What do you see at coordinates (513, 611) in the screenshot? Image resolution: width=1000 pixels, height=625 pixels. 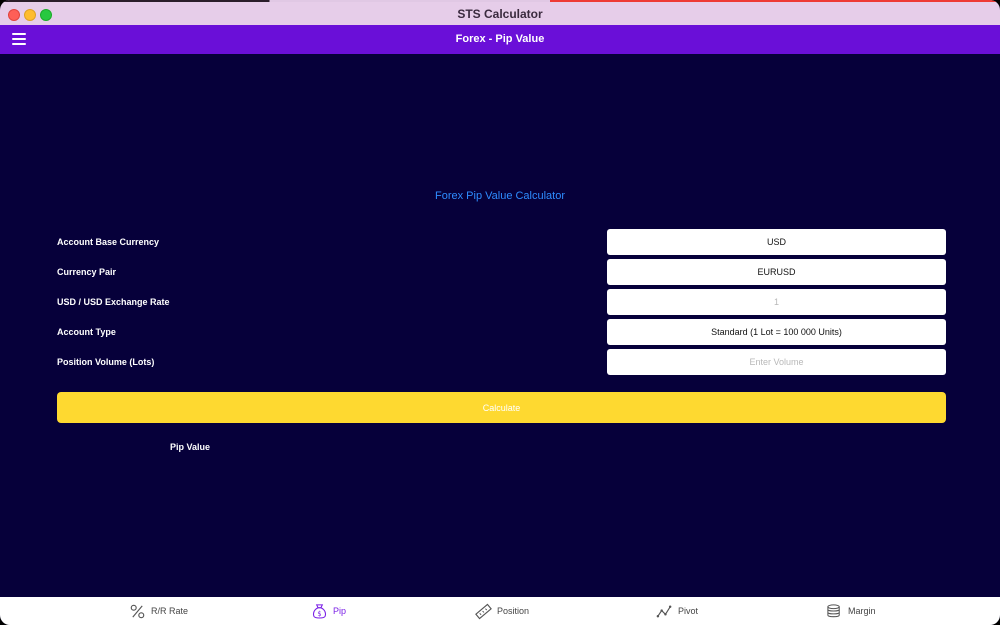 I see `tab-label: Position` at bounding box center [513, 611].